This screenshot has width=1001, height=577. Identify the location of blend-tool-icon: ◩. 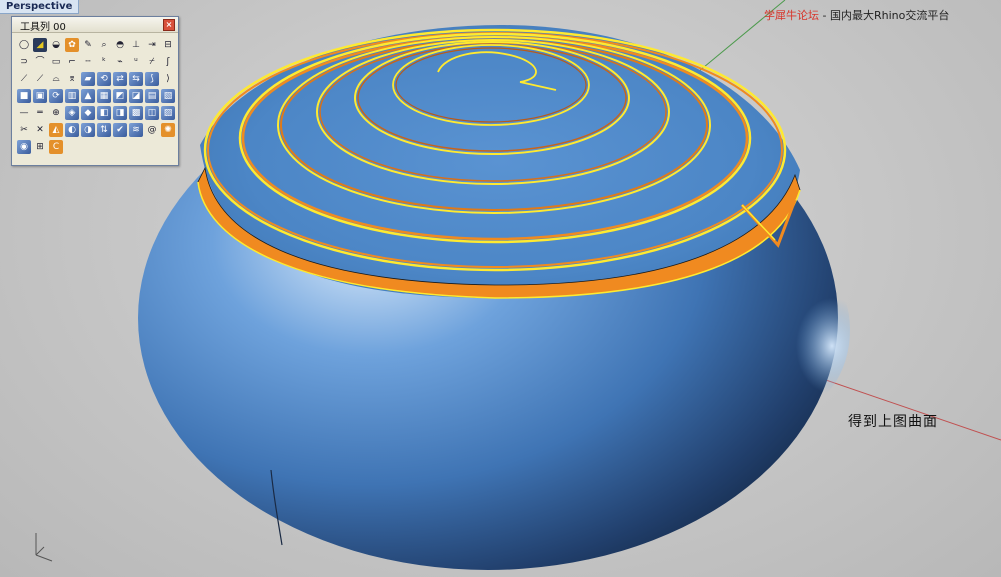
(120, 96).